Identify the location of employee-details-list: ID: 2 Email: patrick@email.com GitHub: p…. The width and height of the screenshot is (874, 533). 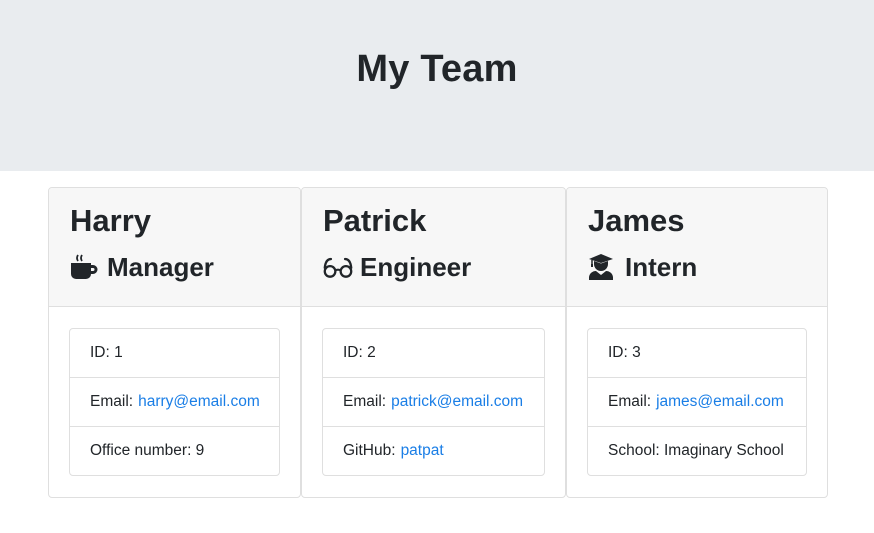
(433, 402).